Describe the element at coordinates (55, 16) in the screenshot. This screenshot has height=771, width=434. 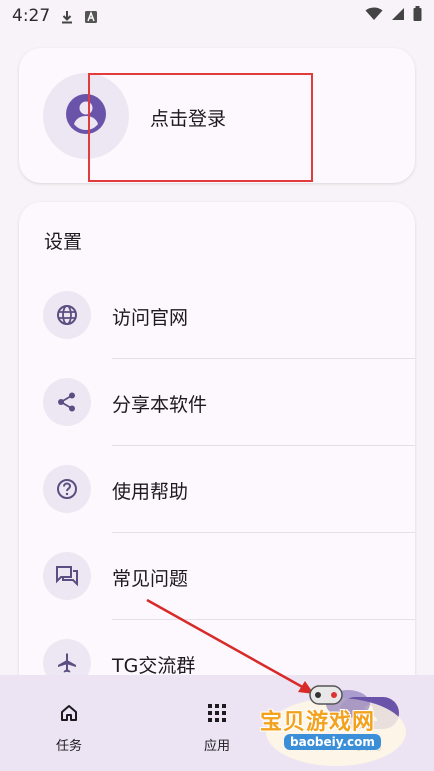
I see `status-left: 4:27` at that location.